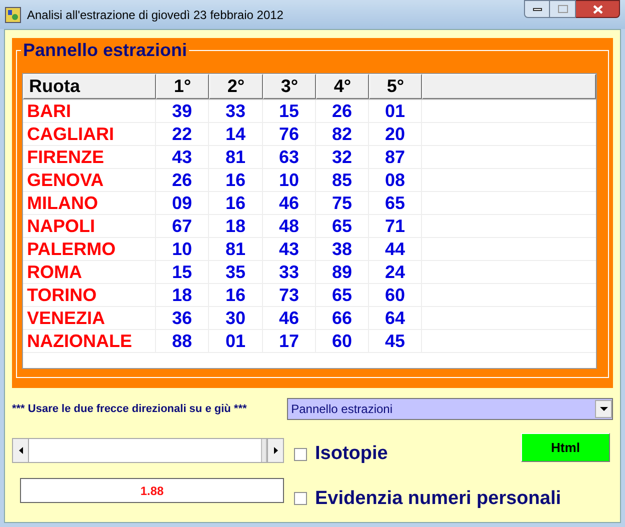 Image resolution: width=625 pixels, height=527 pixels. Describe the element at coordinates (236, 134) in the screenshot. I see `table-cell: 14` at that location.